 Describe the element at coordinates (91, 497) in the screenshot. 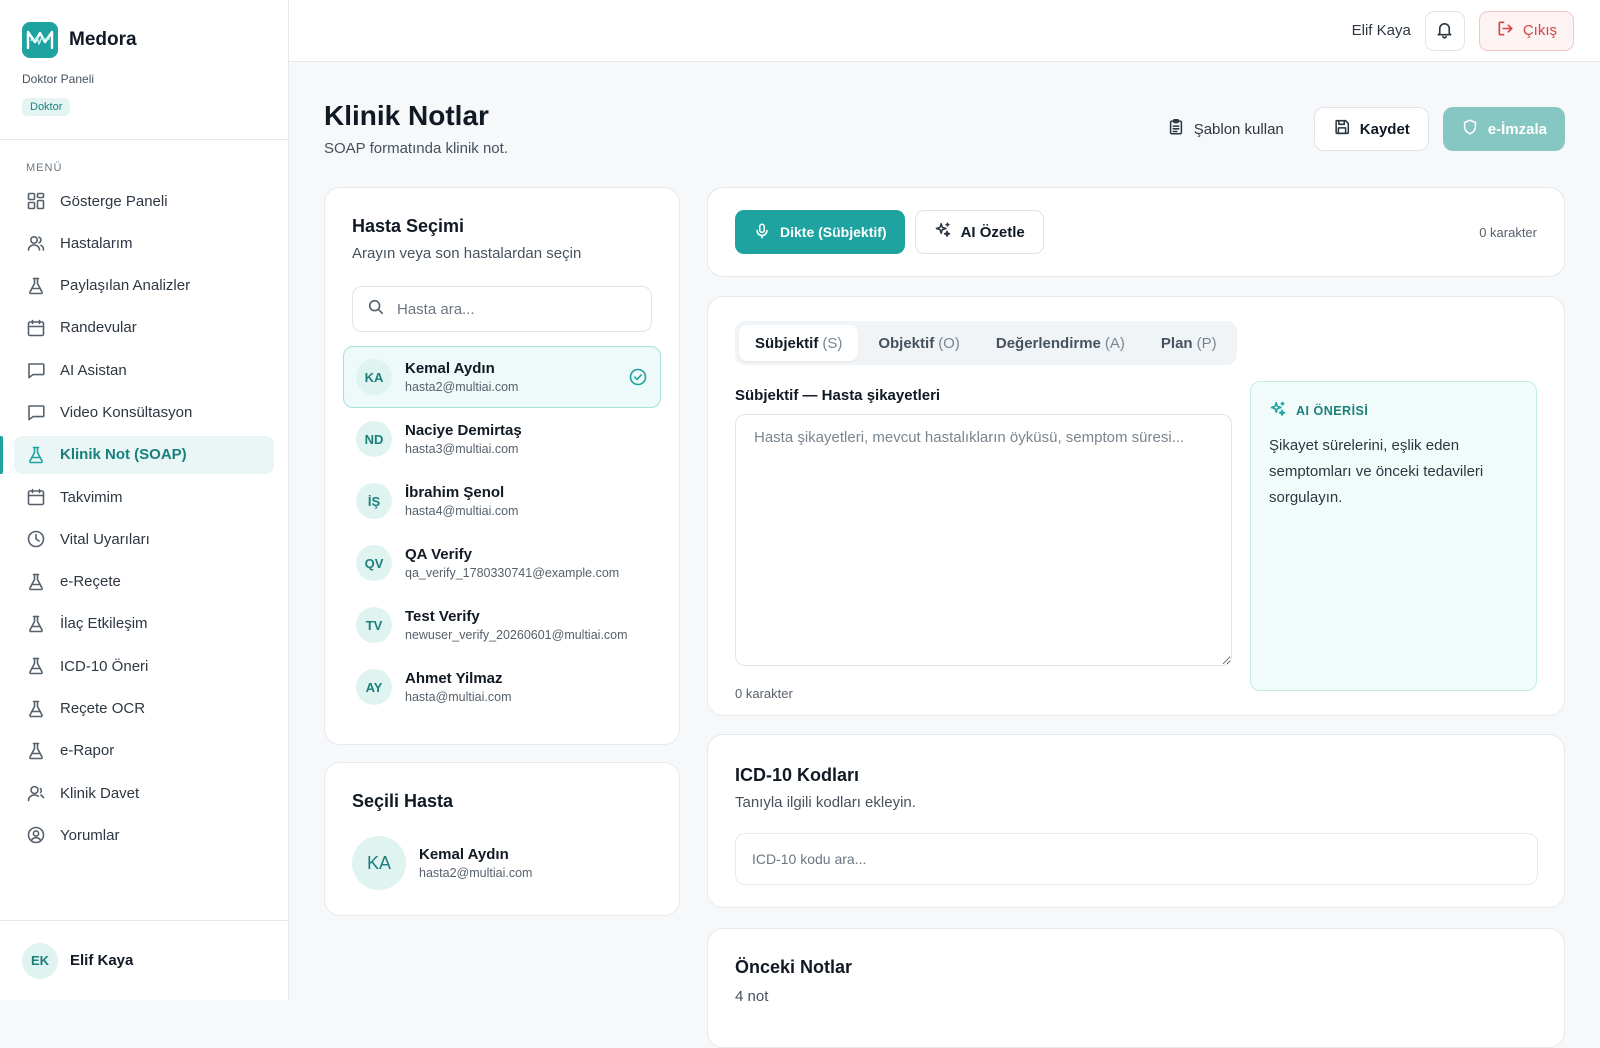

I see `sidebar-item-label: Takvimim` at that location.